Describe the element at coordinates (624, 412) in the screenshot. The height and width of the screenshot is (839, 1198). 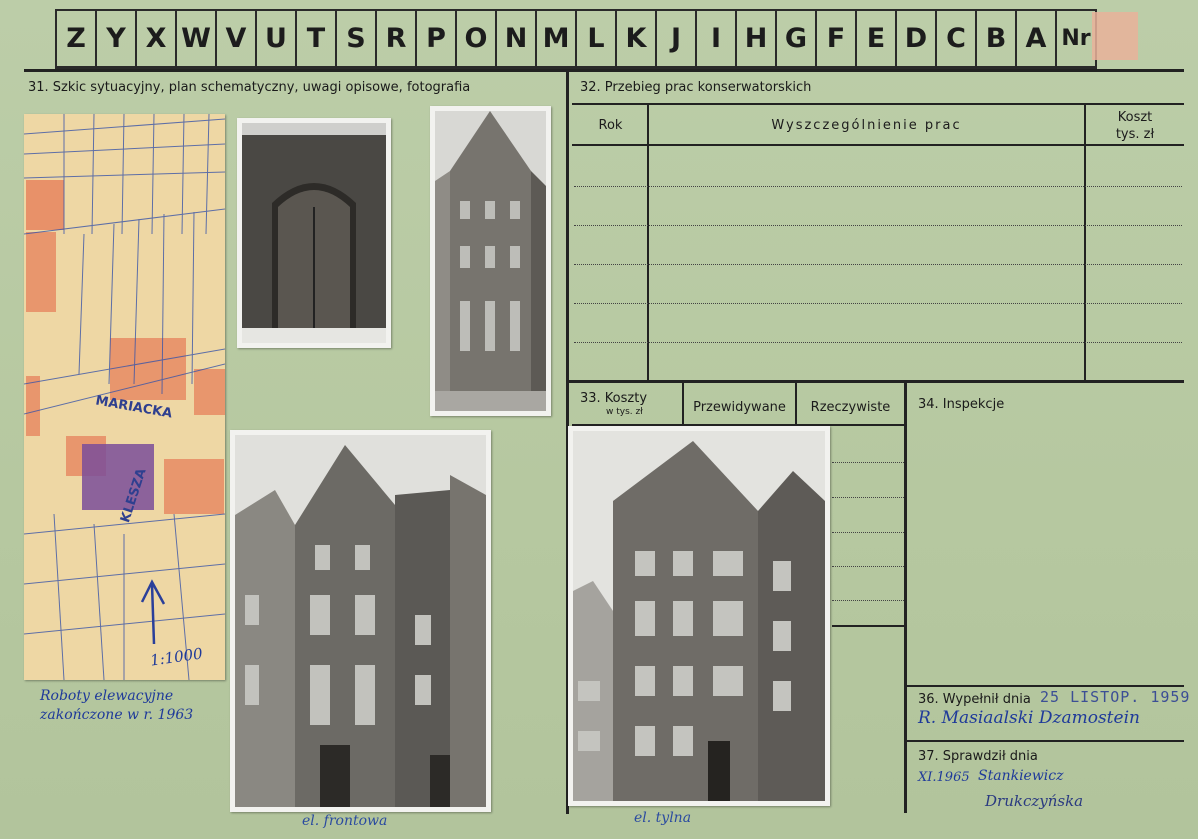
I see `section-33-unit: w tys. zł` at that location.